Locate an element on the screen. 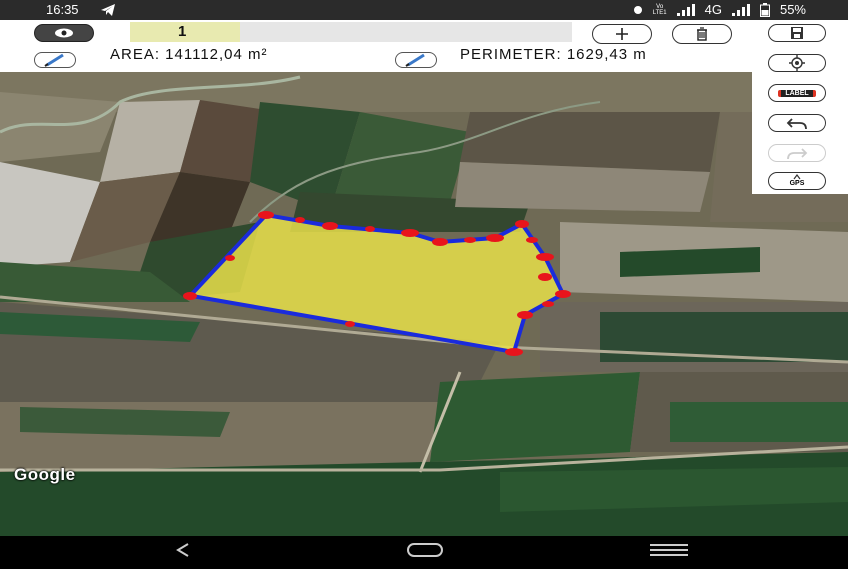  telegram-icon is located at coordinates (108, 10).